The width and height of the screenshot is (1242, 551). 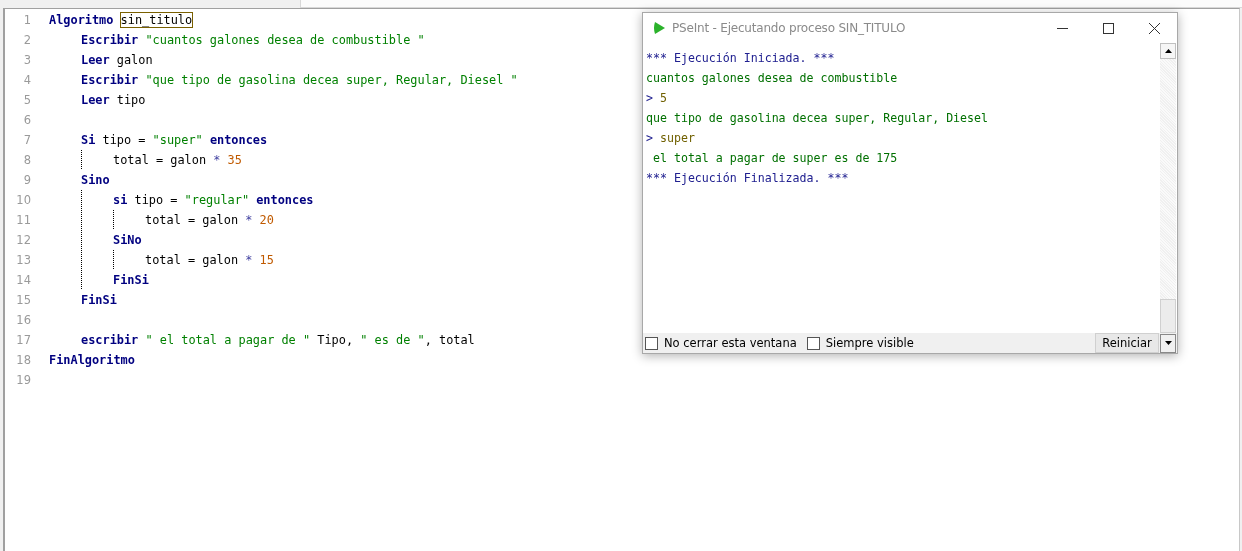 What do you see at coordinates (23, 220) in the screenshot?
I see `line-number: 11` at bounding box center [23, 220].